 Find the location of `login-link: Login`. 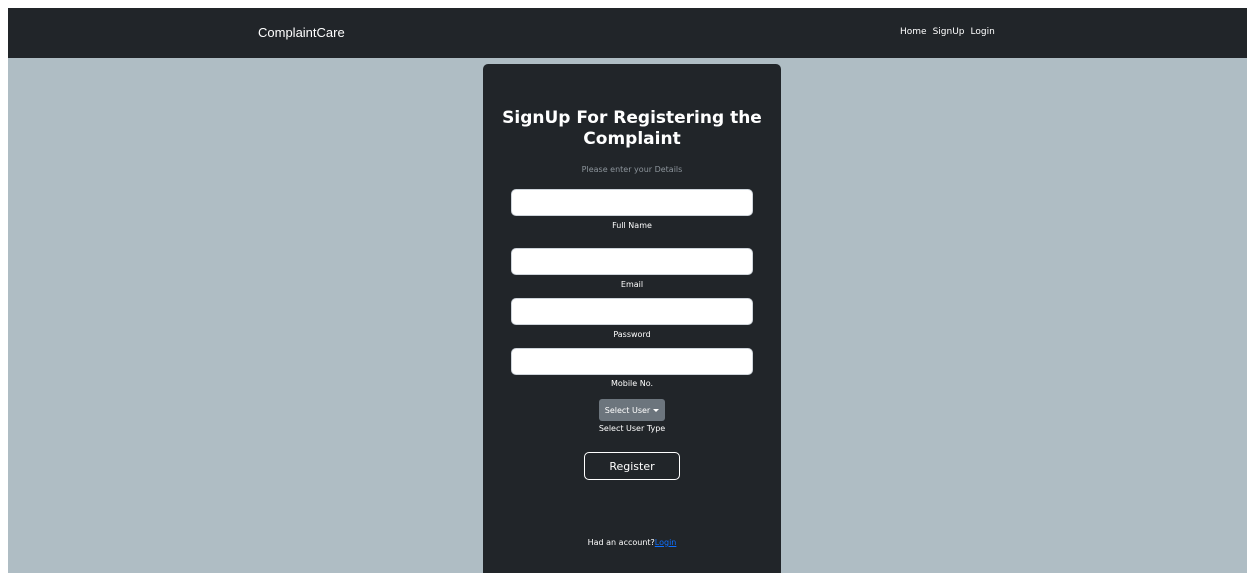

login-link: Login is located at coordinates (666, 542).